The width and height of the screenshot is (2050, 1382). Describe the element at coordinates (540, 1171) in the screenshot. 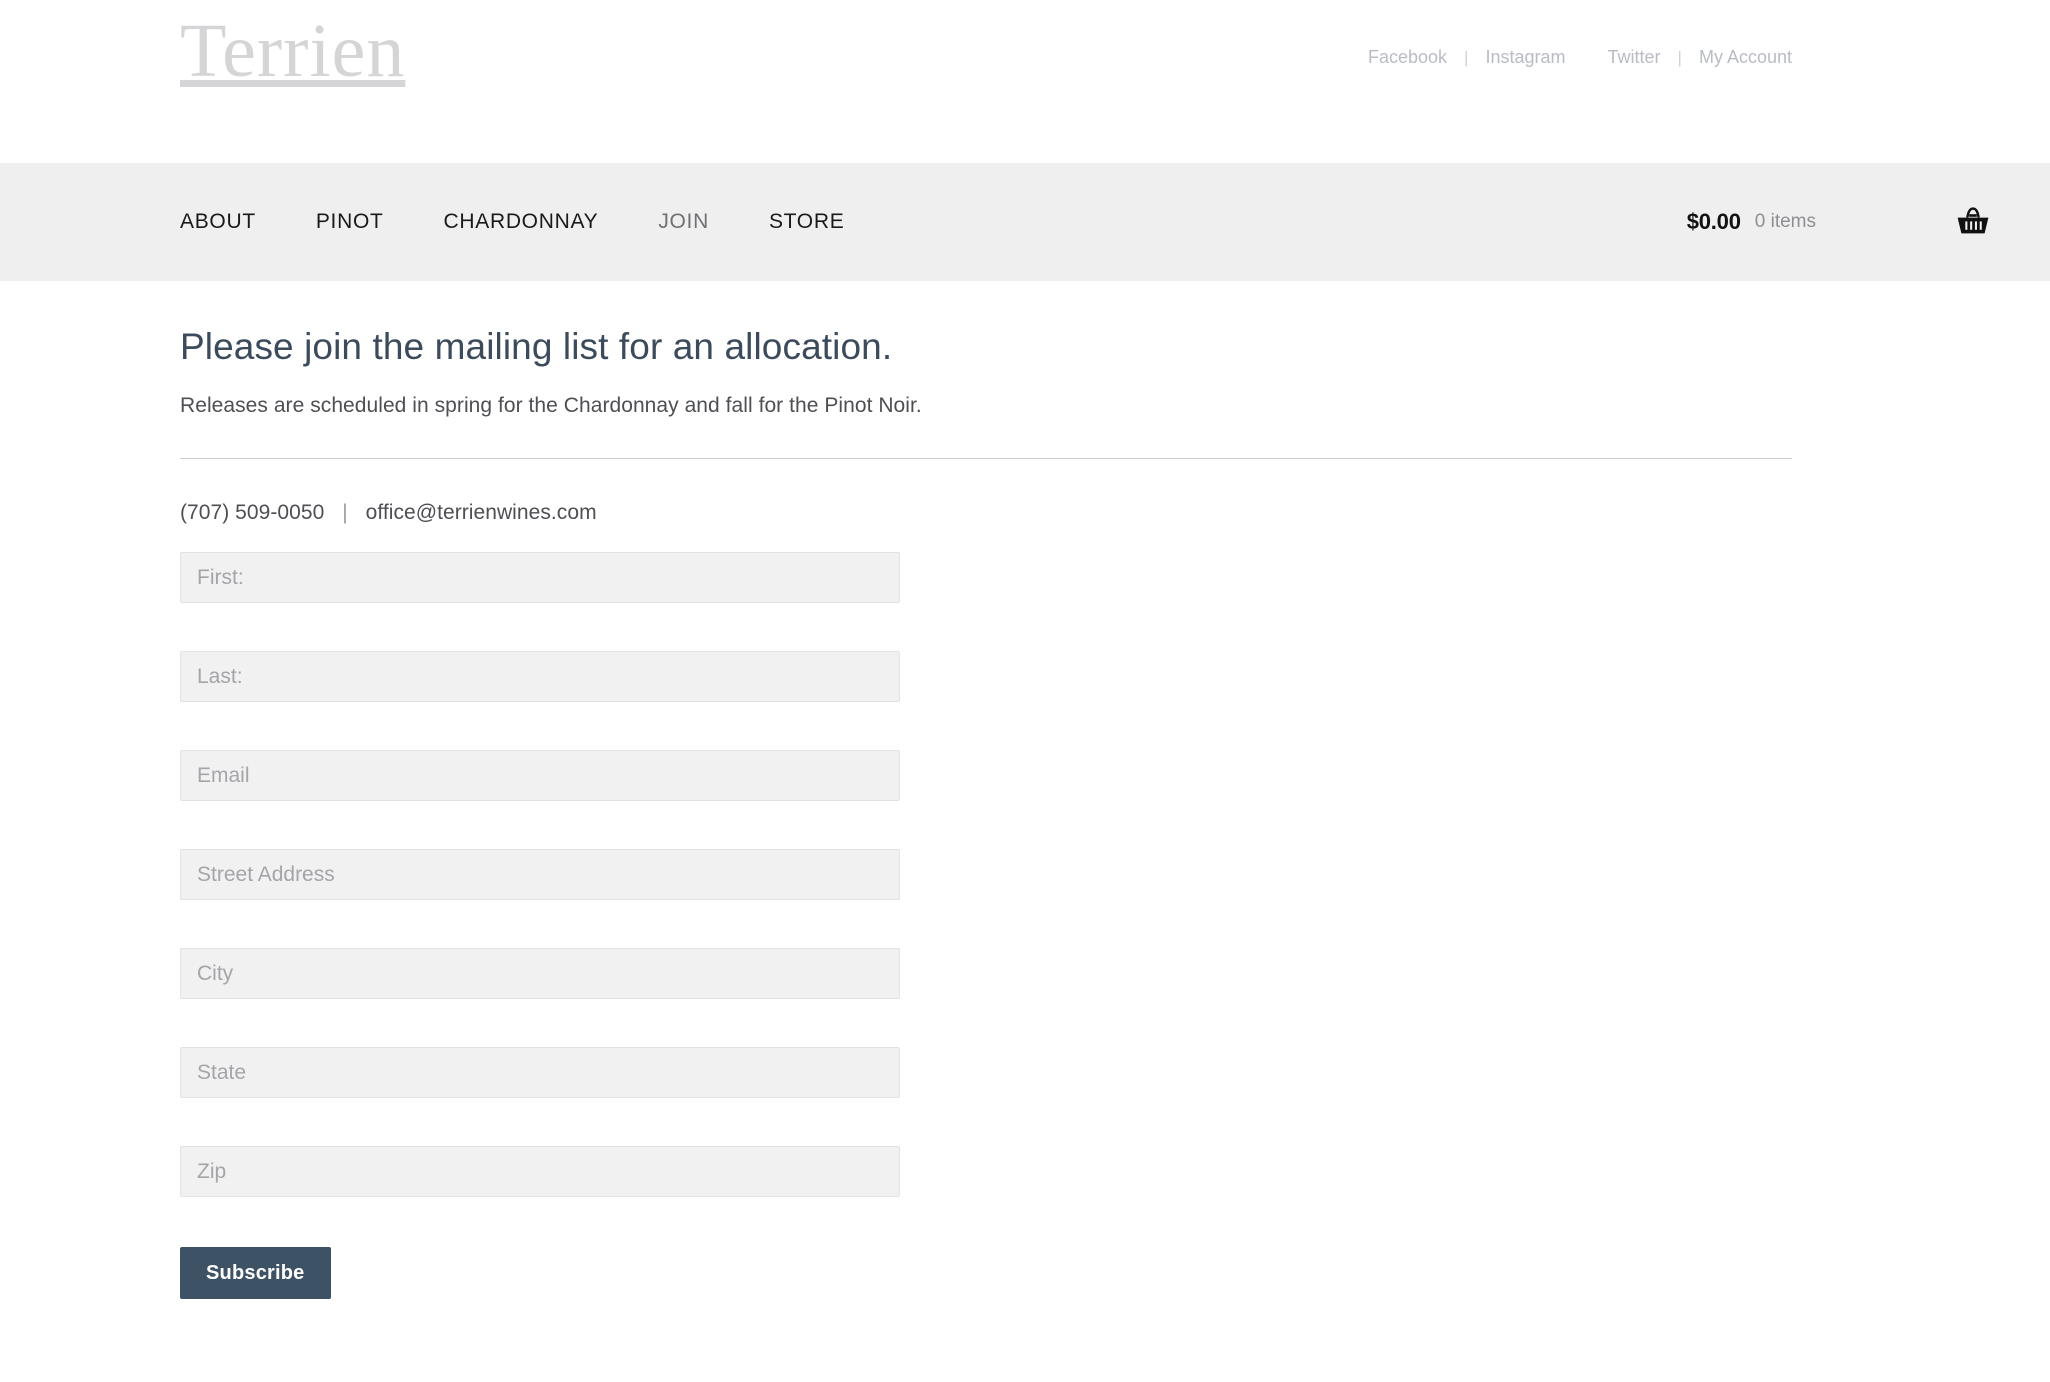

I see `zip-input` at that location.